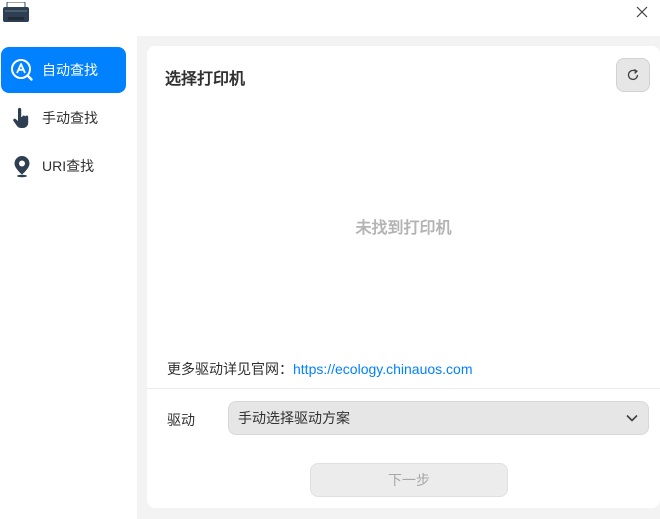  What do you see at coordinates (330, 18) in the screenshot?
I see `title-bar` at bounding box center [330, 18].